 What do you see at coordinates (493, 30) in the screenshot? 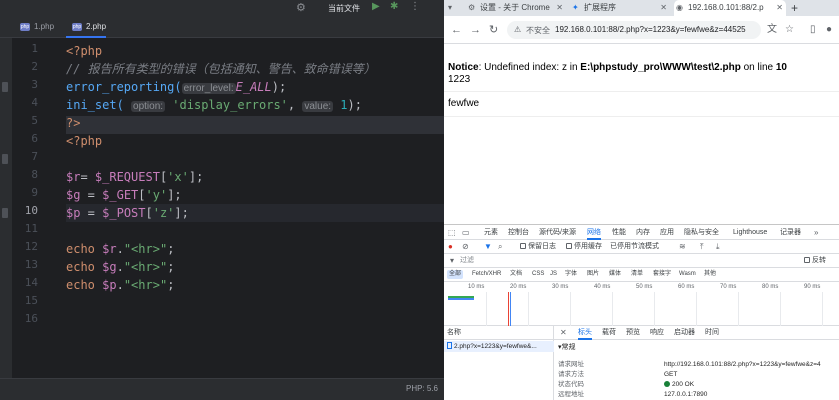
I see `reload-icon: ↻` at bounding box center [493, 30].